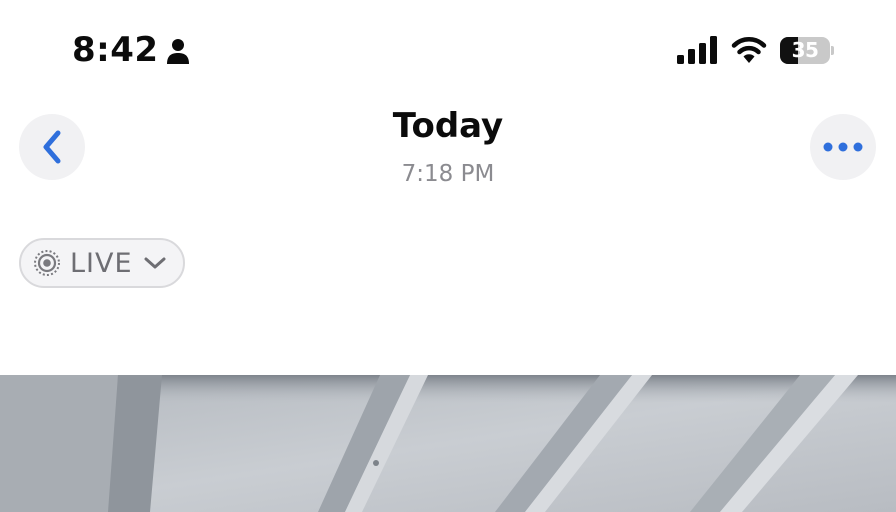  I want to click on wifi-icon, so click(749, 50).